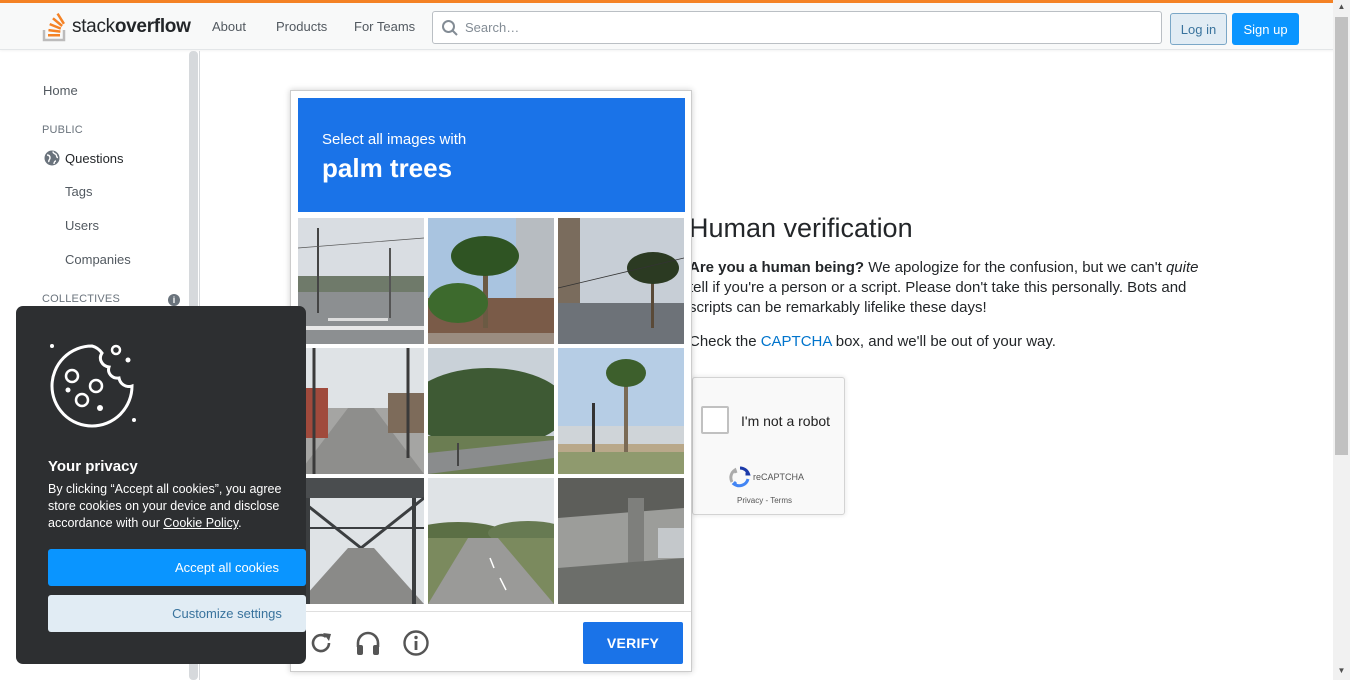 This screenshot has height=680, width=1350. What do you see at coordinates (786, 421) in the screenshot?
I see `recaptcha-label: I'm not a robot` at bounding box center [786, 421].